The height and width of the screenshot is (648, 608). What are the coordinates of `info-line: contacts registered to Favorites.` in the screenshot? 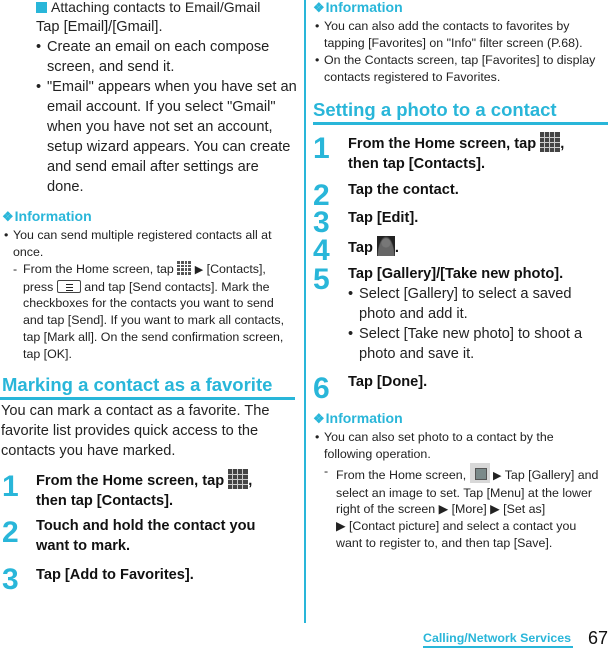 It's located at (412, 76).